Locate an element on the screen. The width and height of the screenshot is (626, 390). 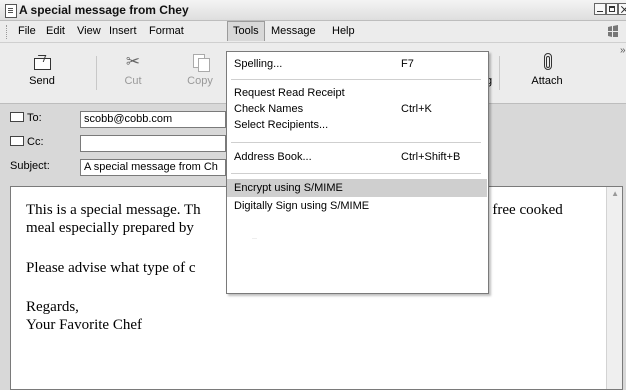
body-line: meal especially prepared by is located at coordinates (110, 228).